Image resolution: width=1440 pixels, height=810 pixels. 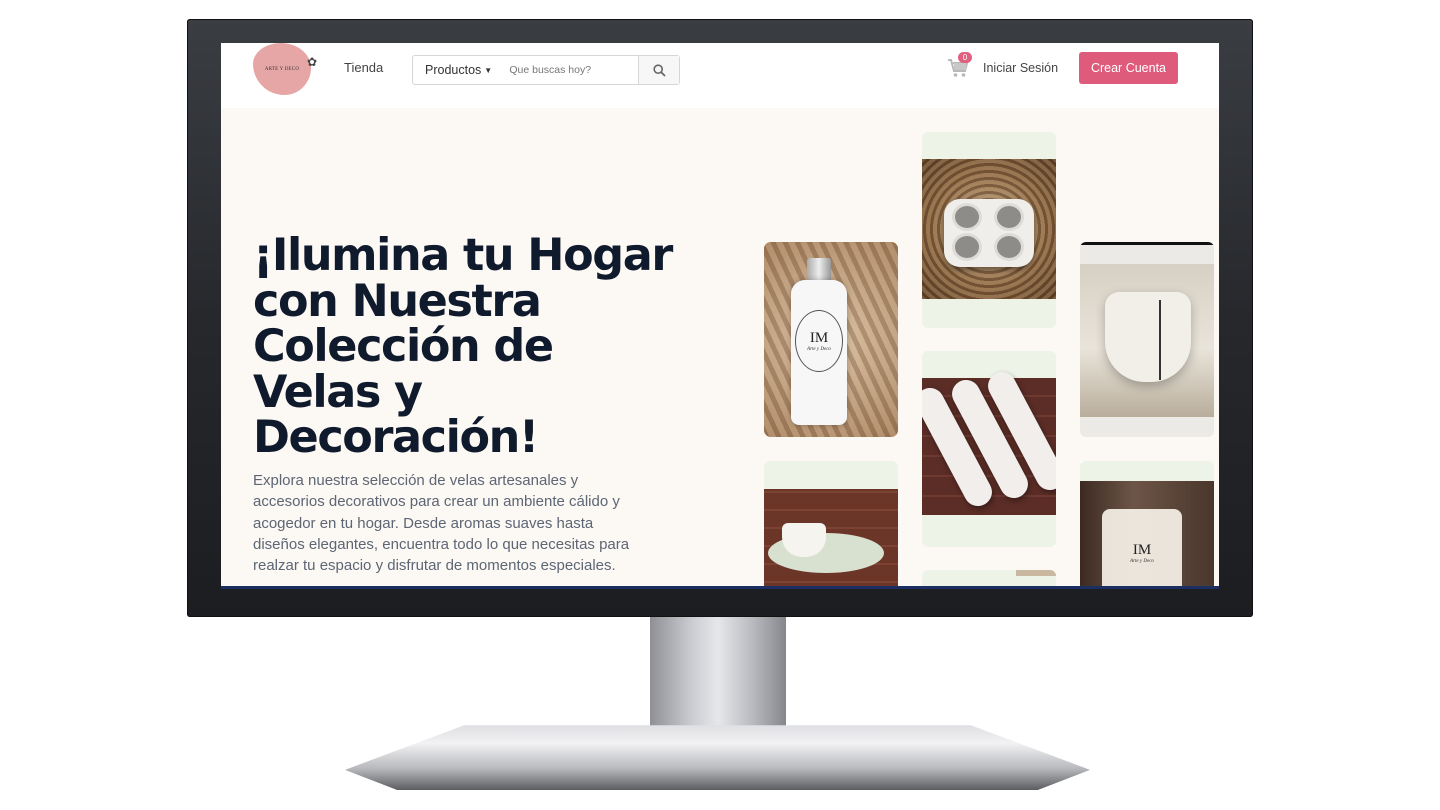 I want to click on chevron-down-icon: ▼, so click(x=488, y=70).